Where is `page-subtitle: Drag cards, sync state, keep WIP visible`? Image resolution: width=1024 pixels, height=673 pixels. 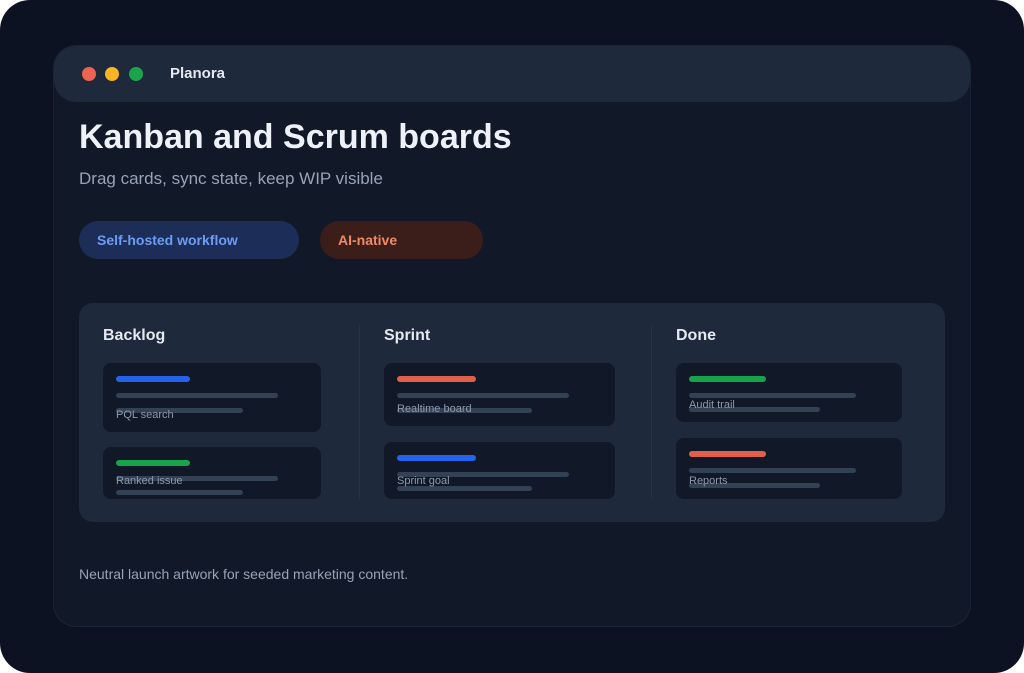
page-subtitle: Drag cards, sync state, keep WIP visible is located at coordinates (231, 178).